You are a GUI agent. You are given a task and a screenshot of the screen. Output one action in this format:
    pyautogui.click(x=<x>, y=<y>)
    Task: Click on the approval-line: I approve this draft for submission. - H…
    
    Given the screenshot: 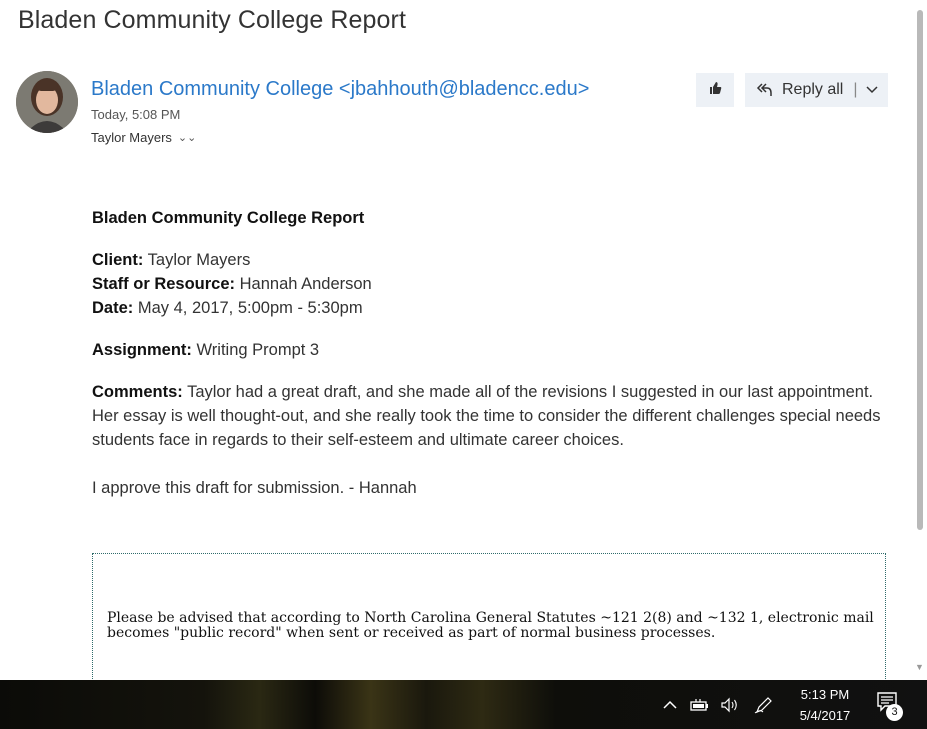 What is the action you would take?
    pyautogui.click(x=254, y=488)
    